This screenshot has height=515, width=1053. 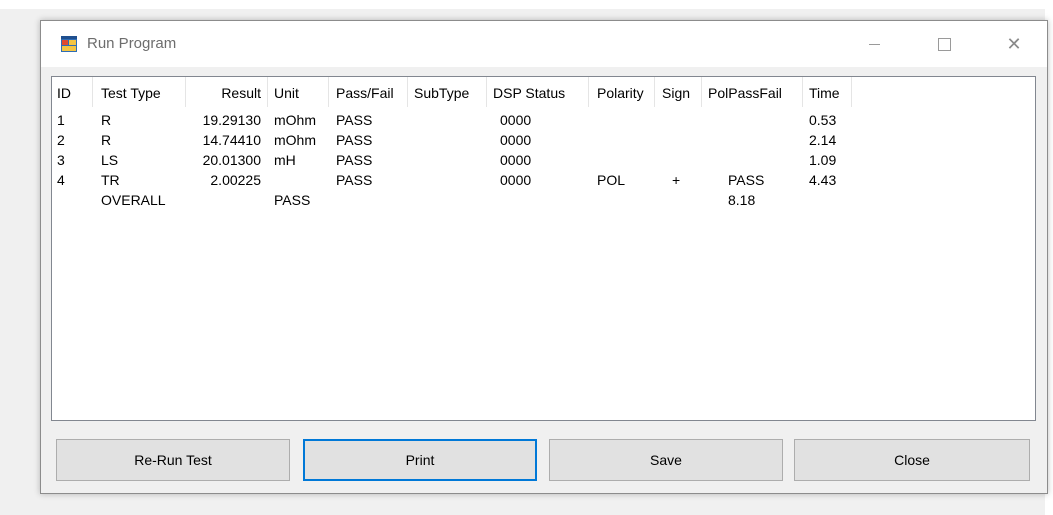 What do you see at coordinates (676, 93) in the screenshot?
I see `column-header-sign: Sign` at bounding box center [676, 93].